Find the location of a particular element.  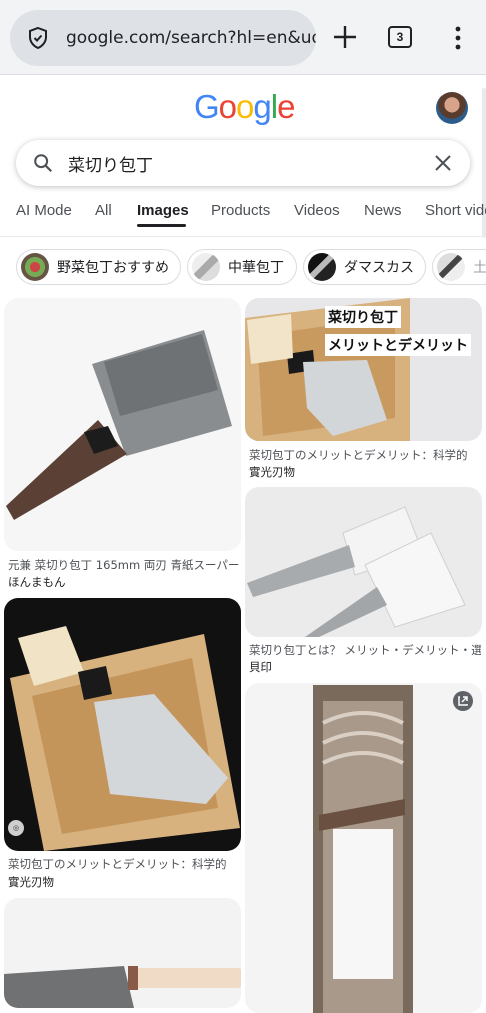

logo-letter: e is located at coordinates (286, 106).